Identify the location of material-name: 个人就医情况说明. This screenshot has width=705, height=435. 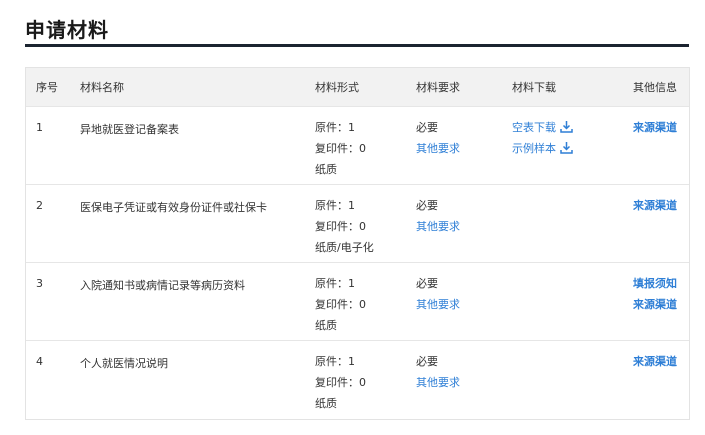
(196, 379).